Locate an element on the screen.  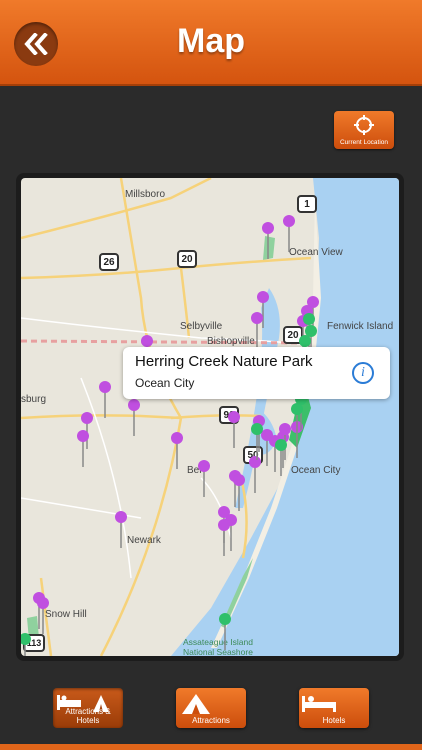
current-location-label: Current Location is located at coordinates (364, 142).